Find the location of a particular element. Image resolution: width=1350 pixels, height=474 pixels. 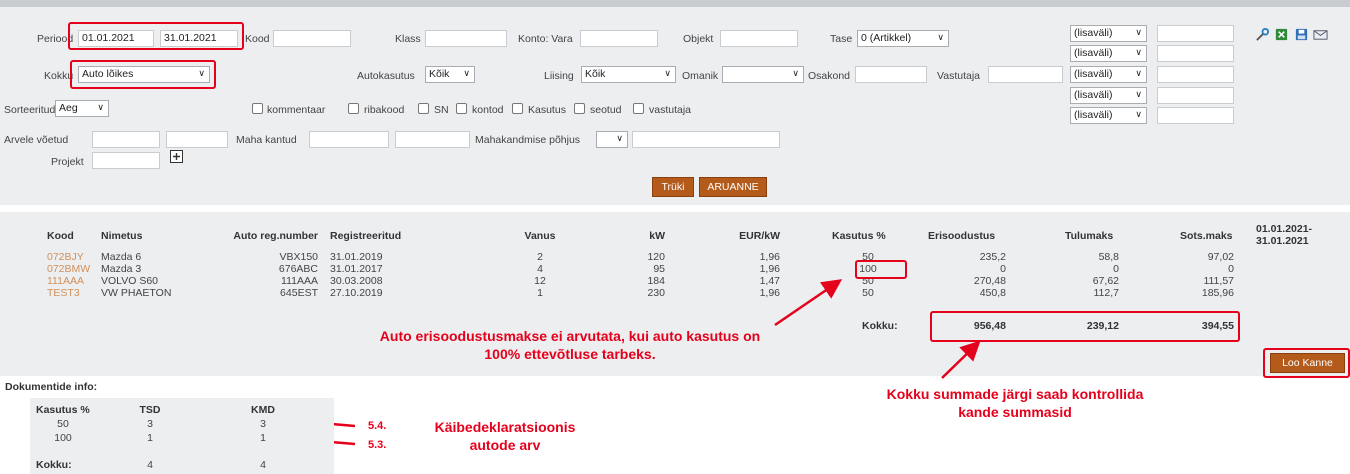

column-header: Nimetus is located at coordinates (122, 236).